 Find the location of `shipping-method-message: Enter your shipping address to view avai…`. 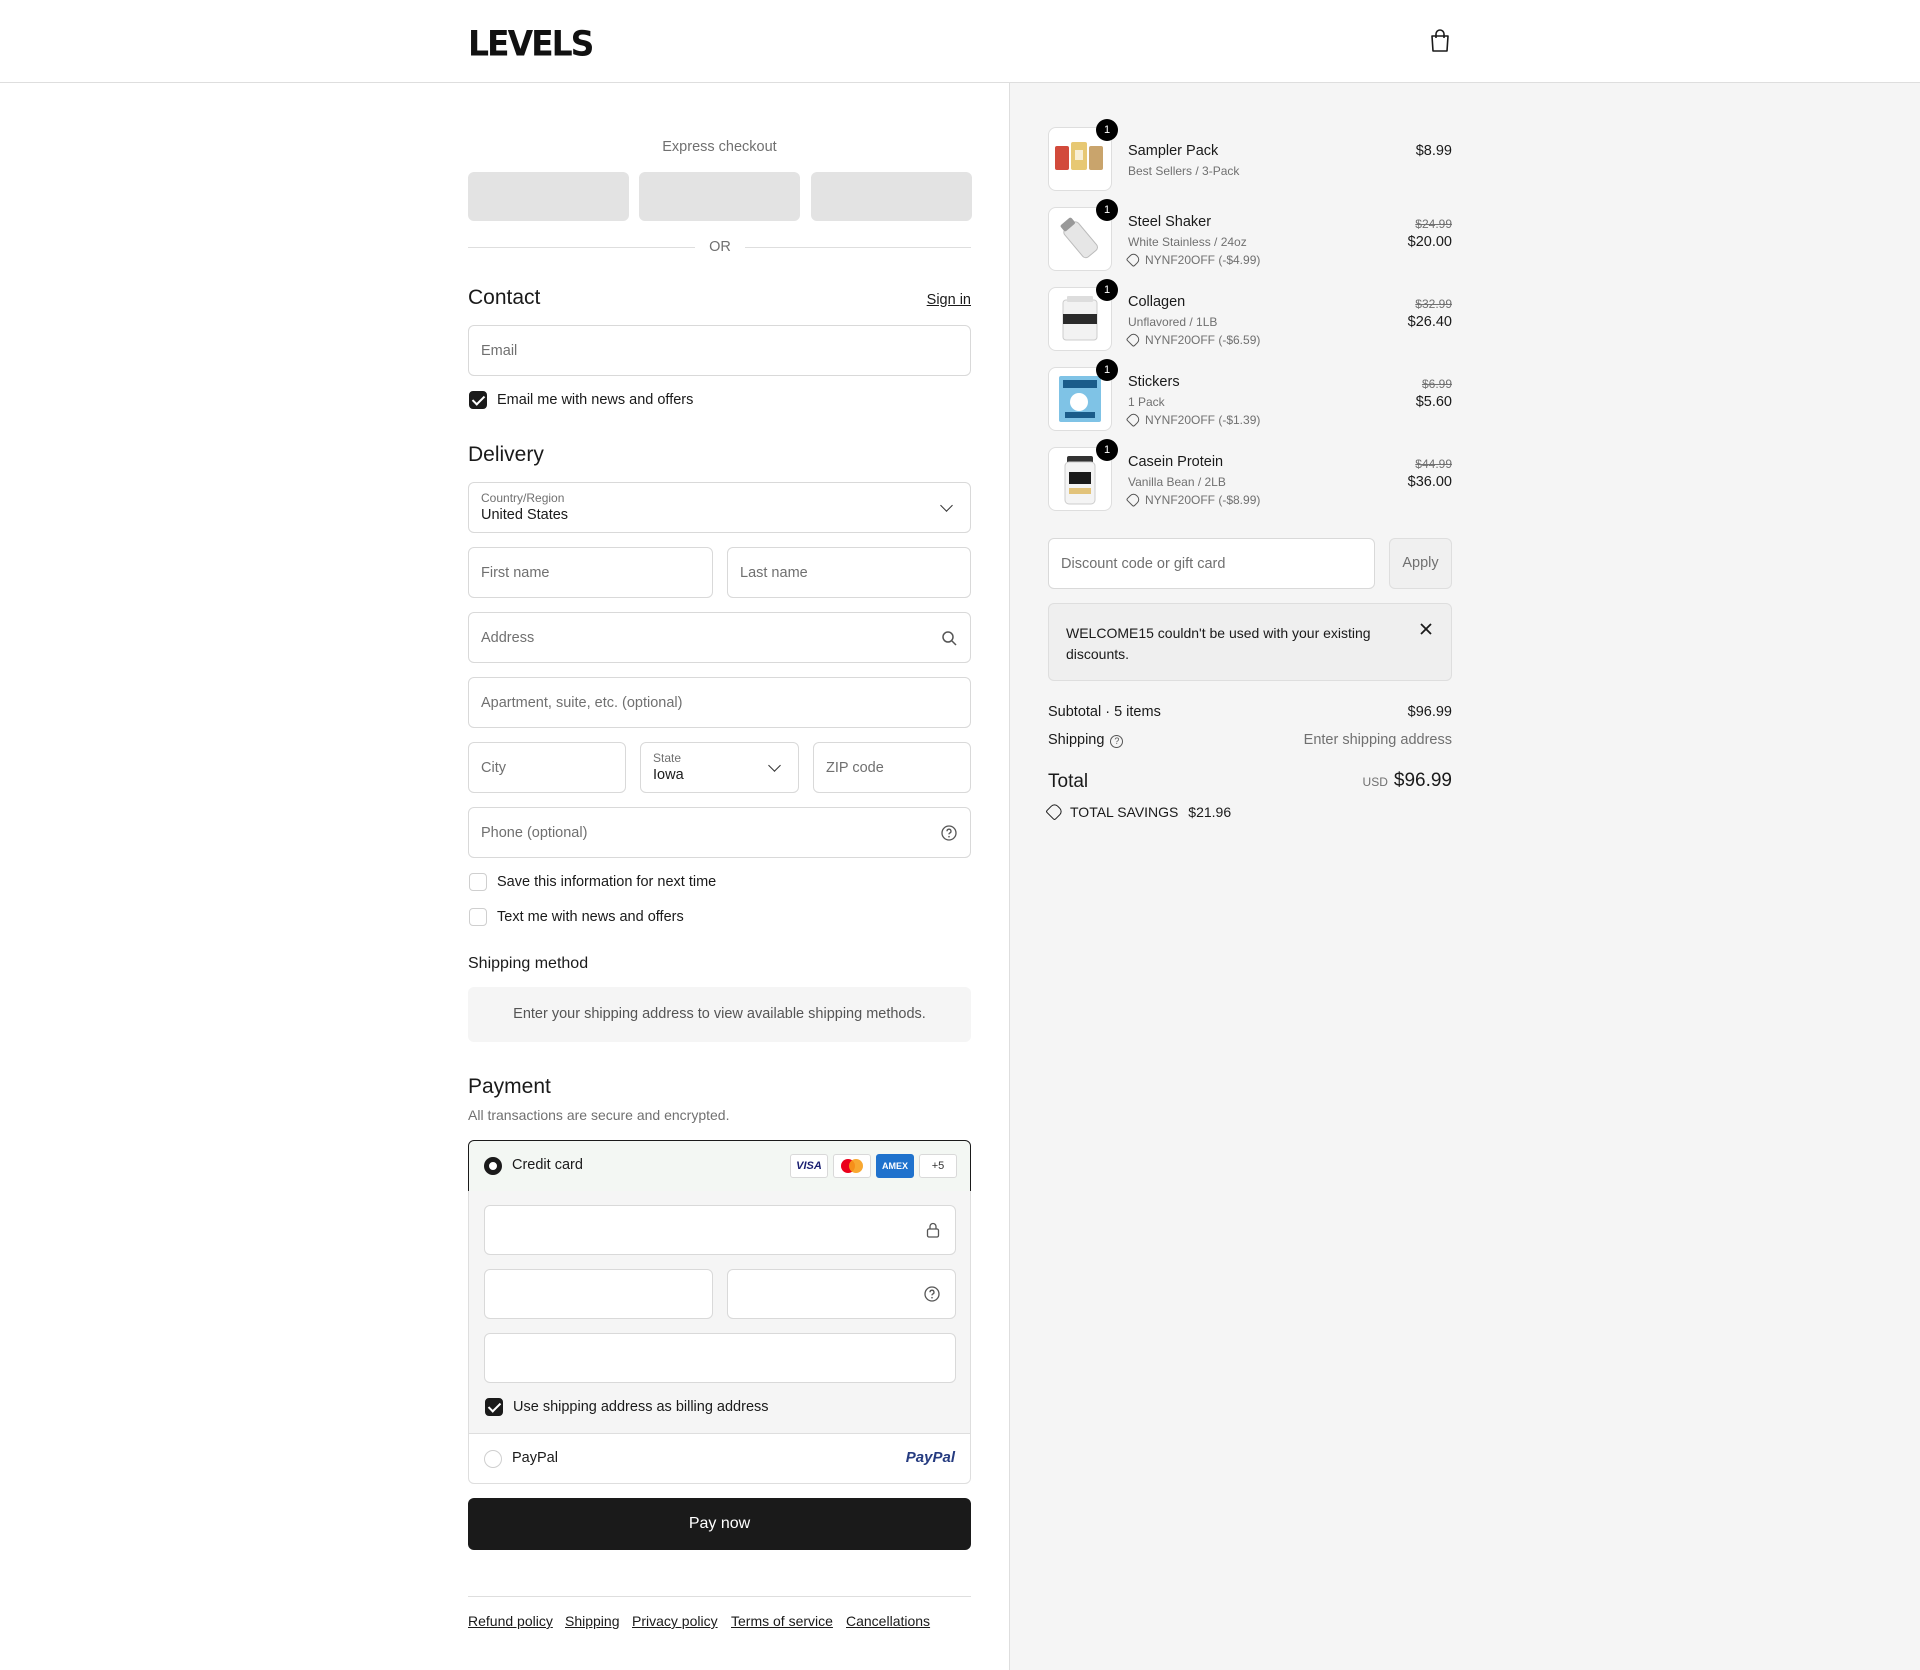

shipping-method-message: Enter your shipping address to view avai… is located at coordinates (719, 1014).